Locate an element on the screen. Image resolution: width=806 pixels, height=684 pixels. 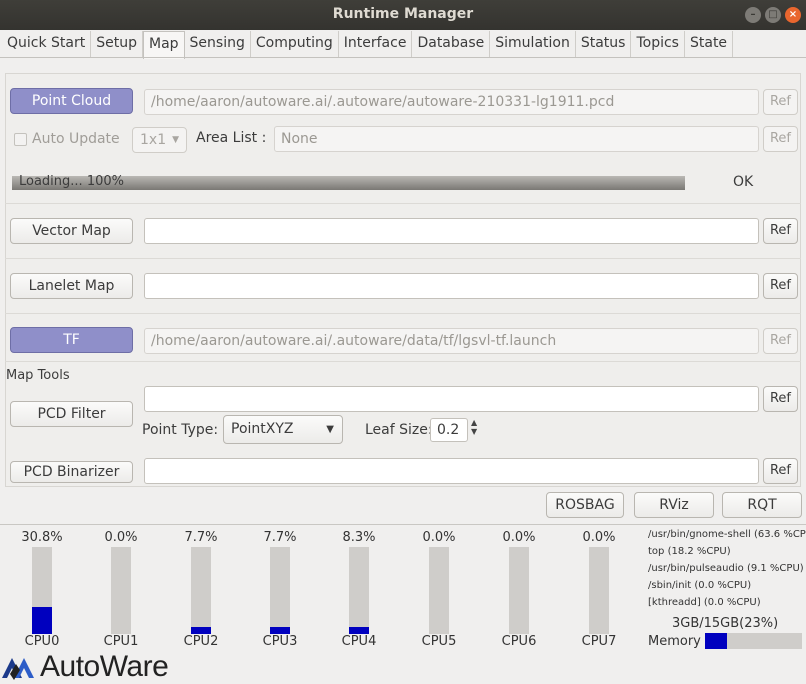
lanelet-map-ref-button: Ref is located at coordinates (780, 286).